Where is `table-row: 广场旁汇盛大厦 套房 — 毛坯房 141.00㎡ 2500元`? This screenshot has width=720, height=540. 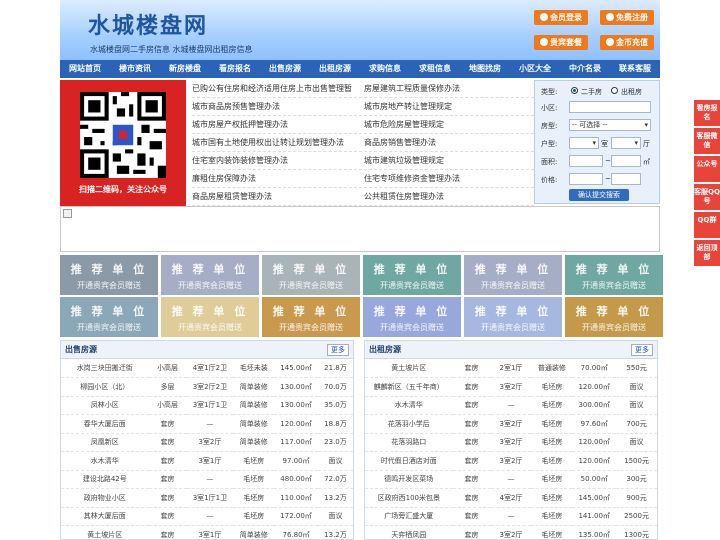 table-row: 广场旁汇盛大厦 套房 — 毛坯房 141.00㎡ 2500元 is located at coordinates (511, 516).